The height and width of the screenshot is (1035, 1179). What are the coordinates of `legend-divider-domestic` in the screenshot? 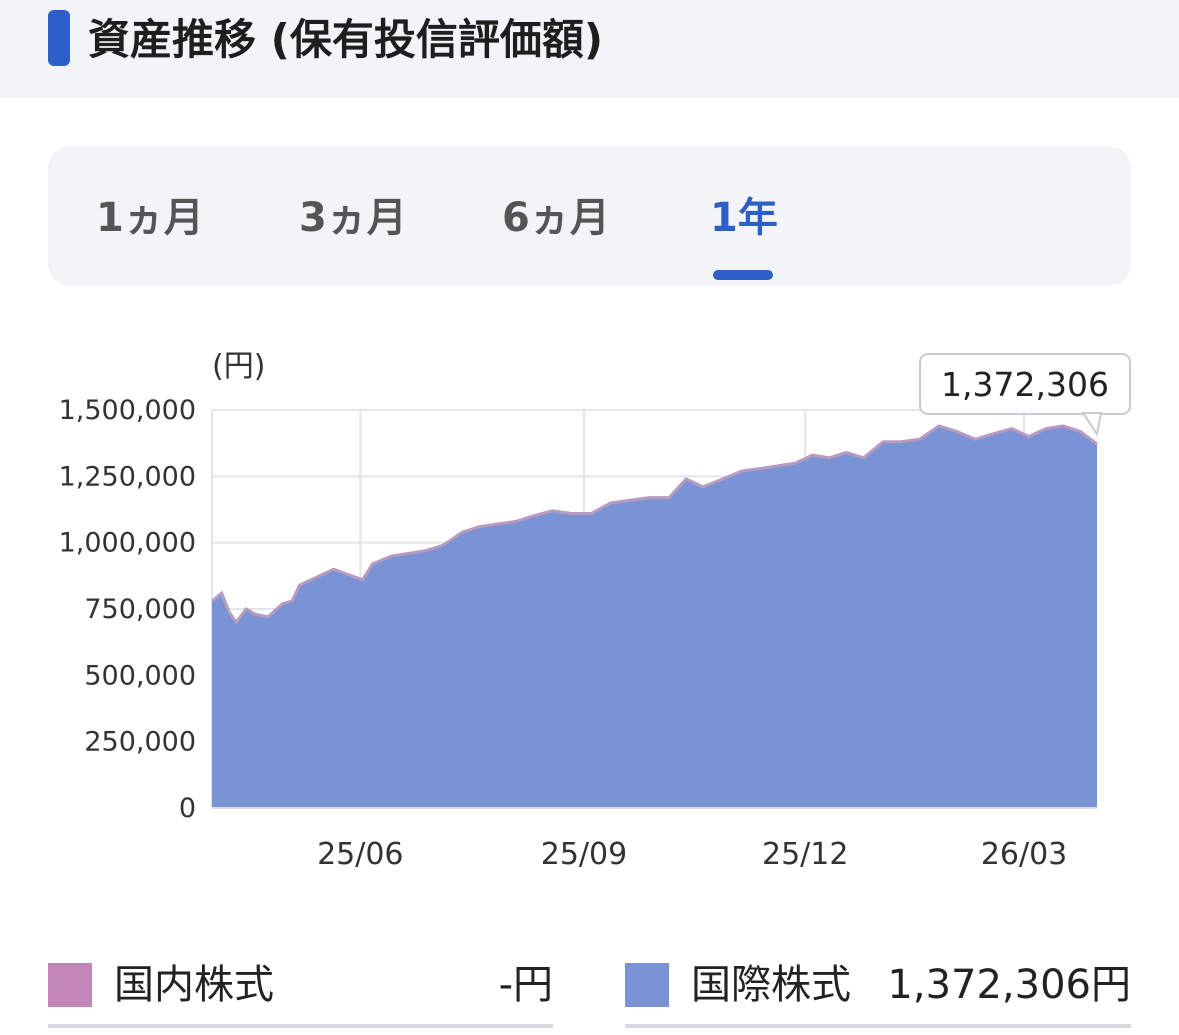 It's located at (300, 1026).